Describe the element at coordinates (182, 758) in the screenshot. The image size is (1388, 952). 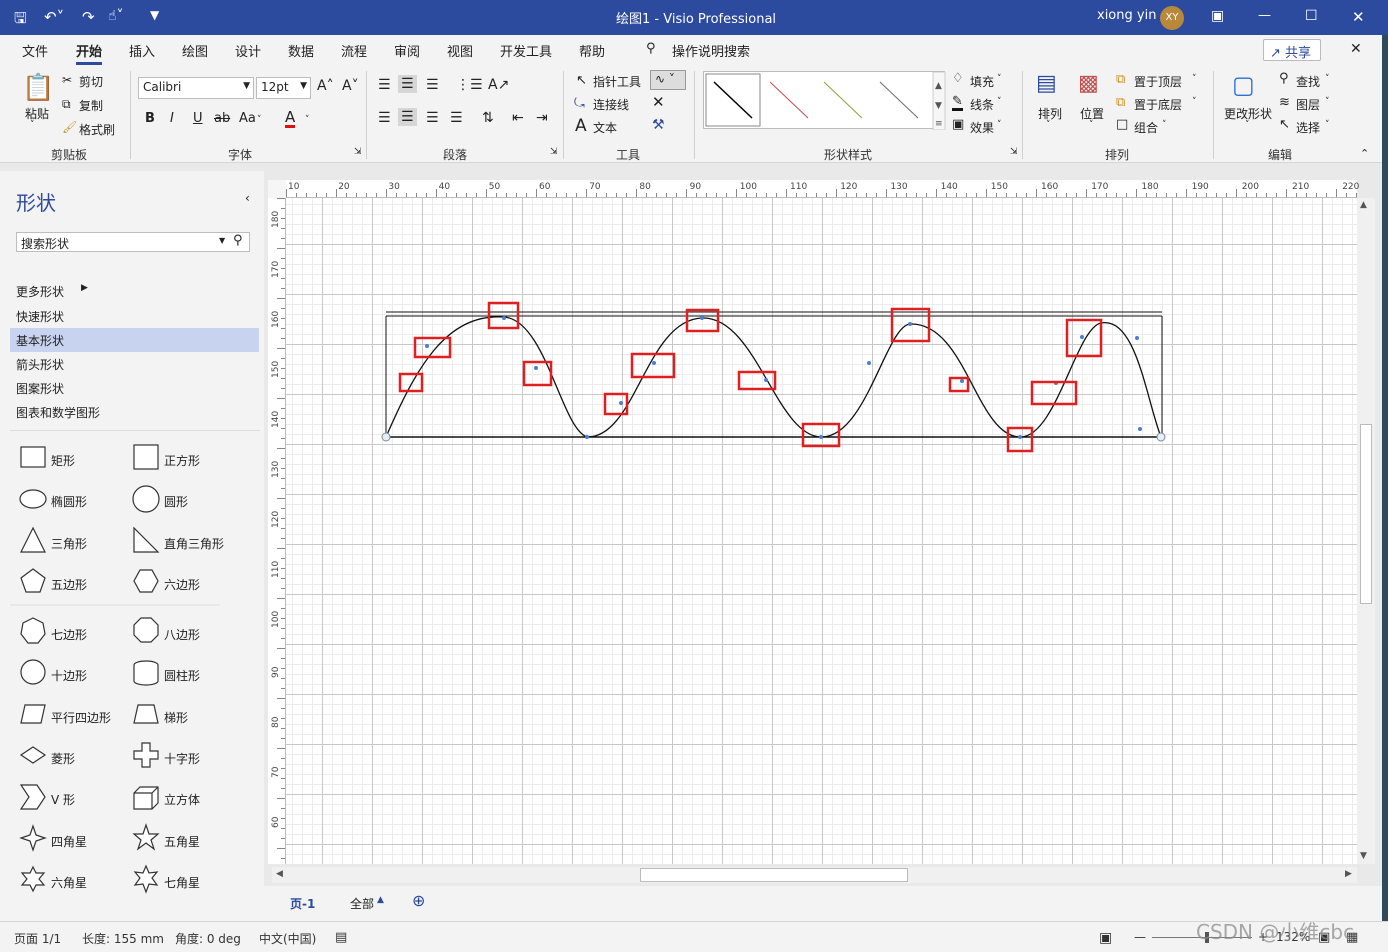
I see `shape-cross: 十字形` at that location.